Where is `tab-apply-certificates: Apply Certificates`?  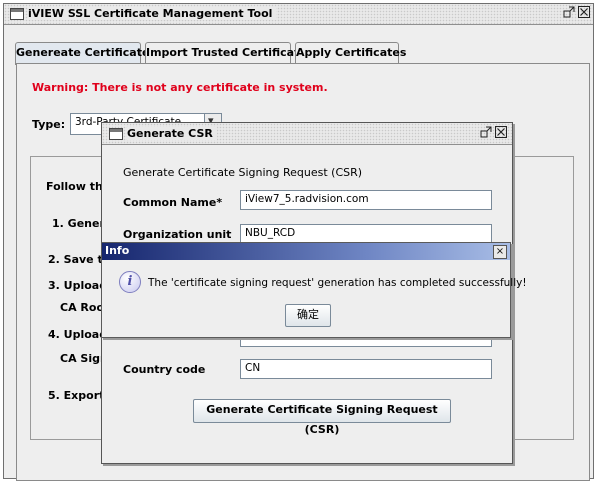
tab-apply-certificates: Apply Certificates is located at coordinates (350, 53).